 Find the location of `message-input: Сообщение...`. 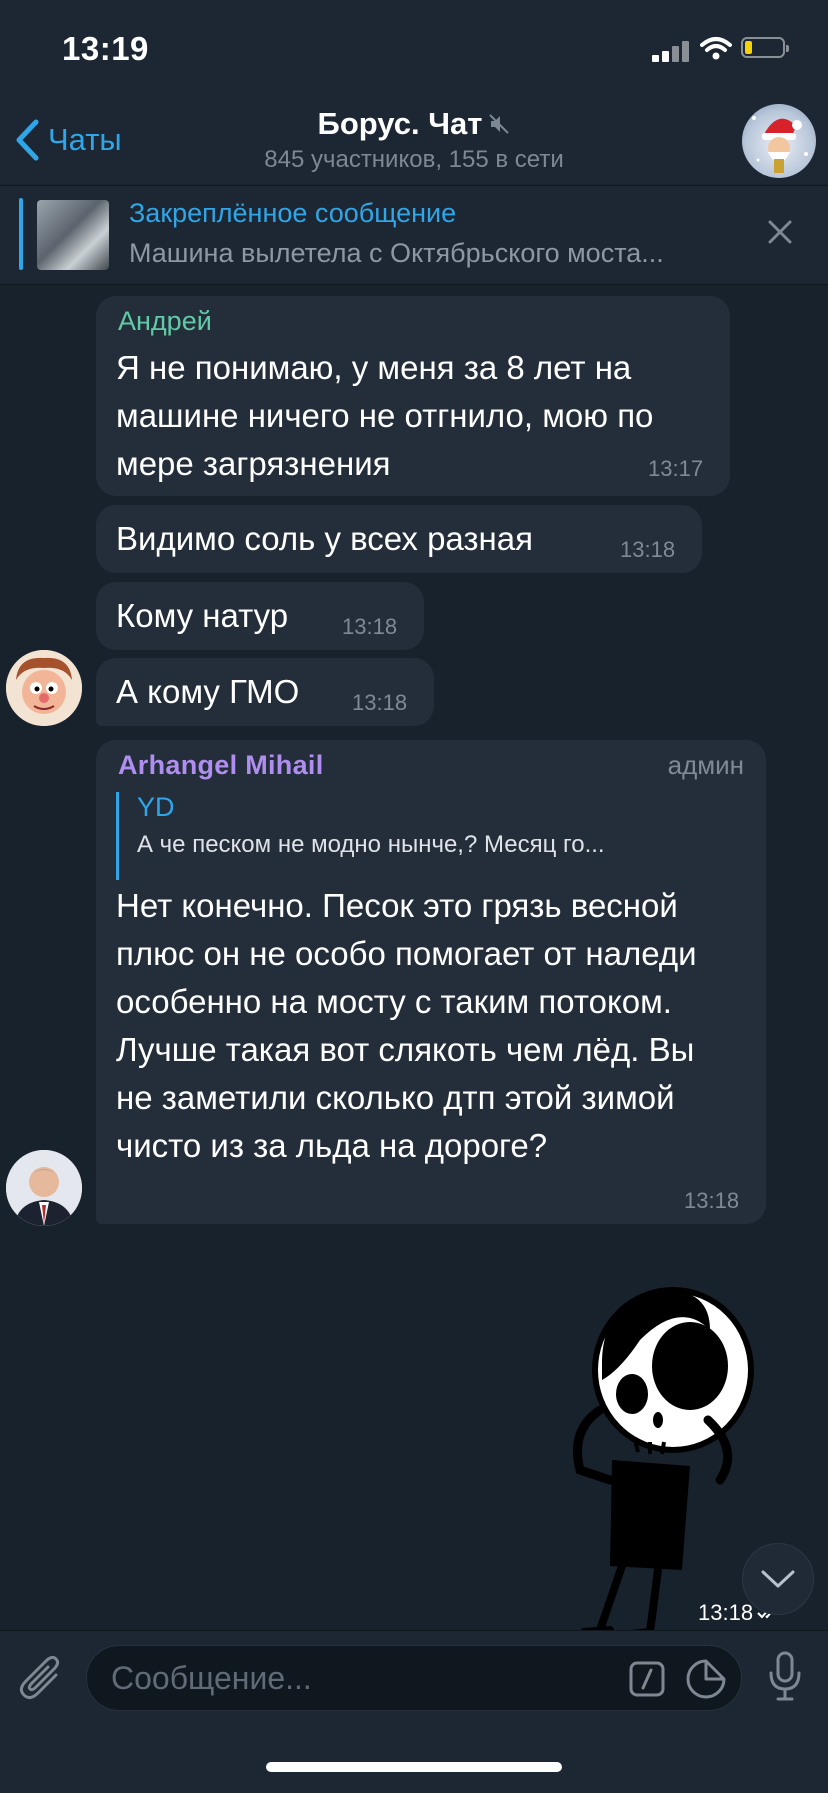

message-input: Сообщение... is located at coordinates (414, 1678).